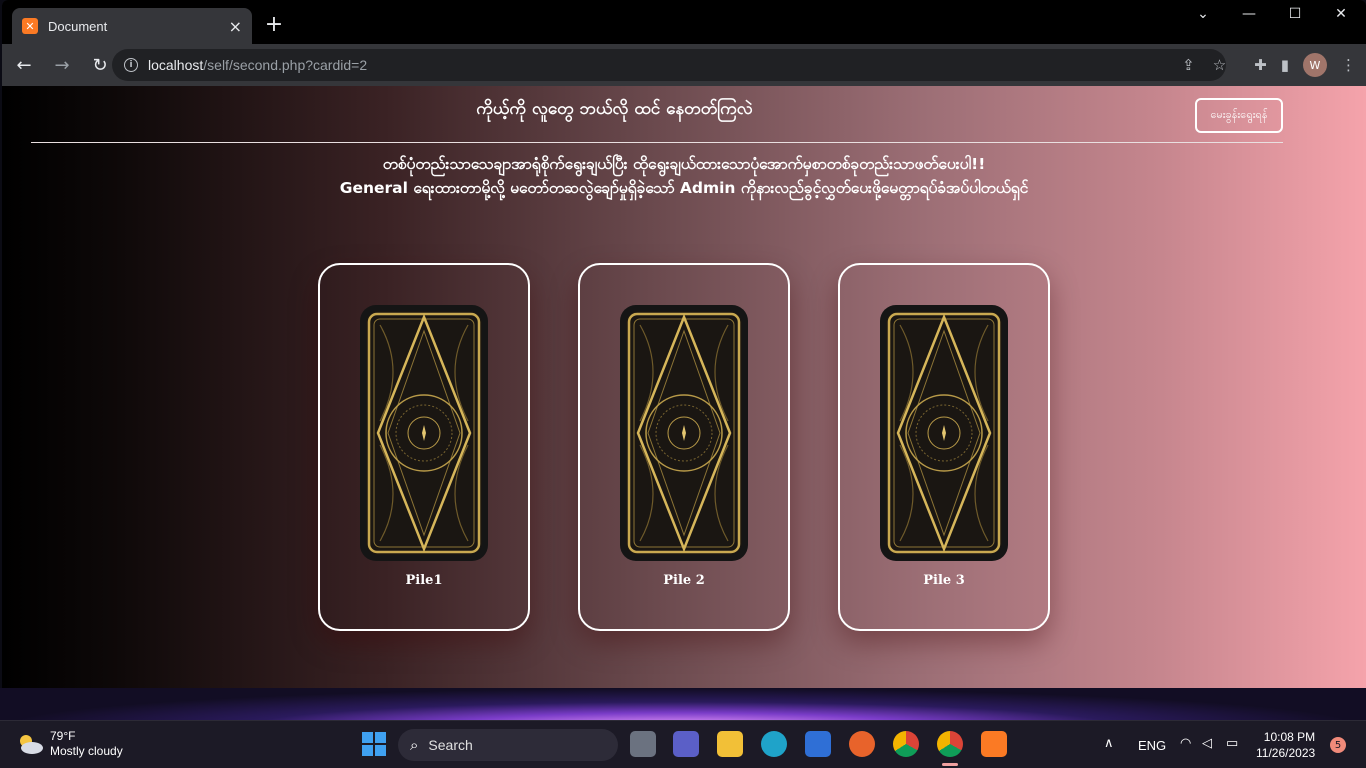 This screenshot has height=768, width=1366. I want to click on maximize-icon: ☐, so click(1295, 14).